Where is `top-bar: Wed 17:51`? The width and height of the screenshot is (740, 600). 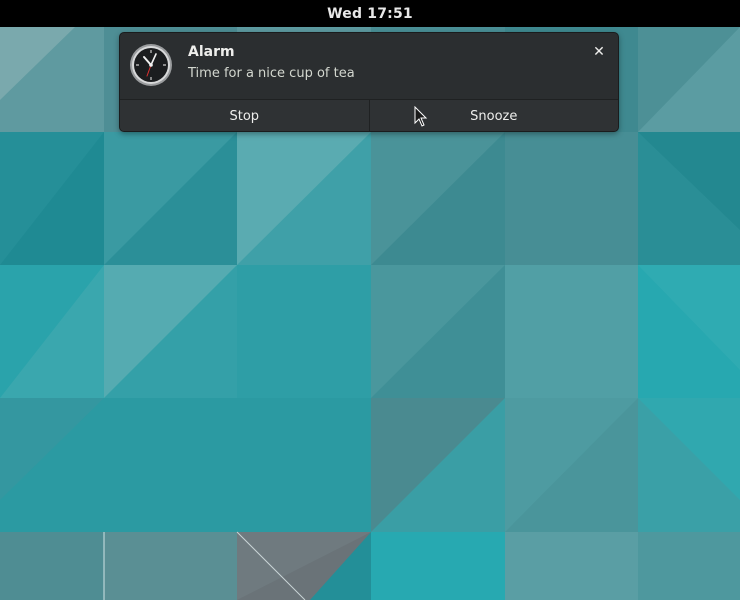 top-bar: Wed 17:51 is located at coordinates (370, 13).